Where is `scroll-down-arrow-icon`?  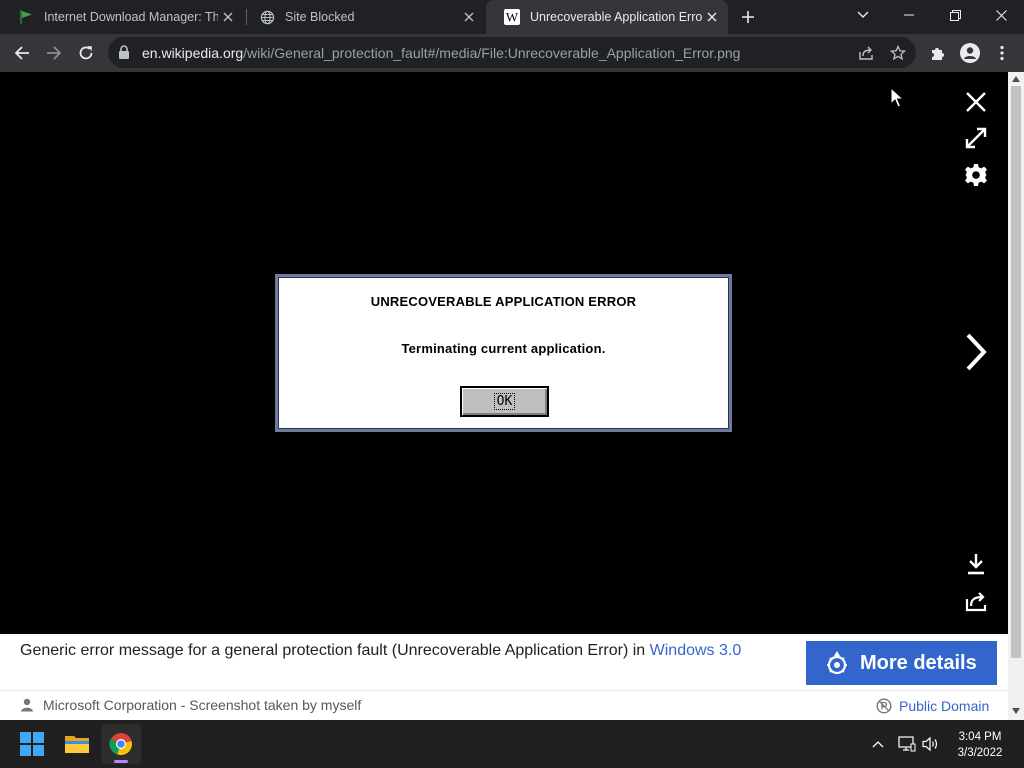
scroll-down-arrow-icon is located at coordinates (1016, 711).